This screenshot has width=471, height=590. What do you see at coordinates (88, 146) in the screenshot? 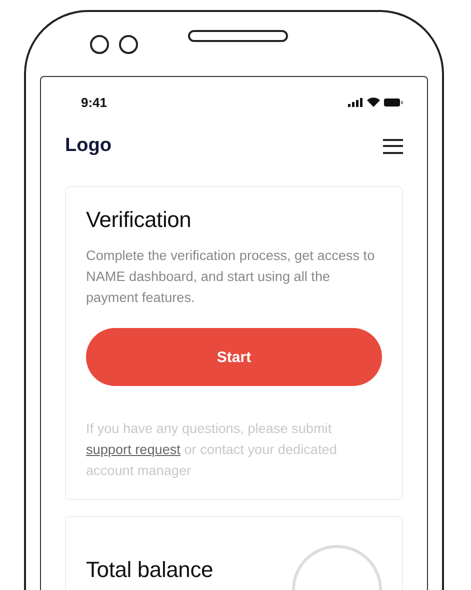
I see `logo: Logo` at bounding box center [88, 146].